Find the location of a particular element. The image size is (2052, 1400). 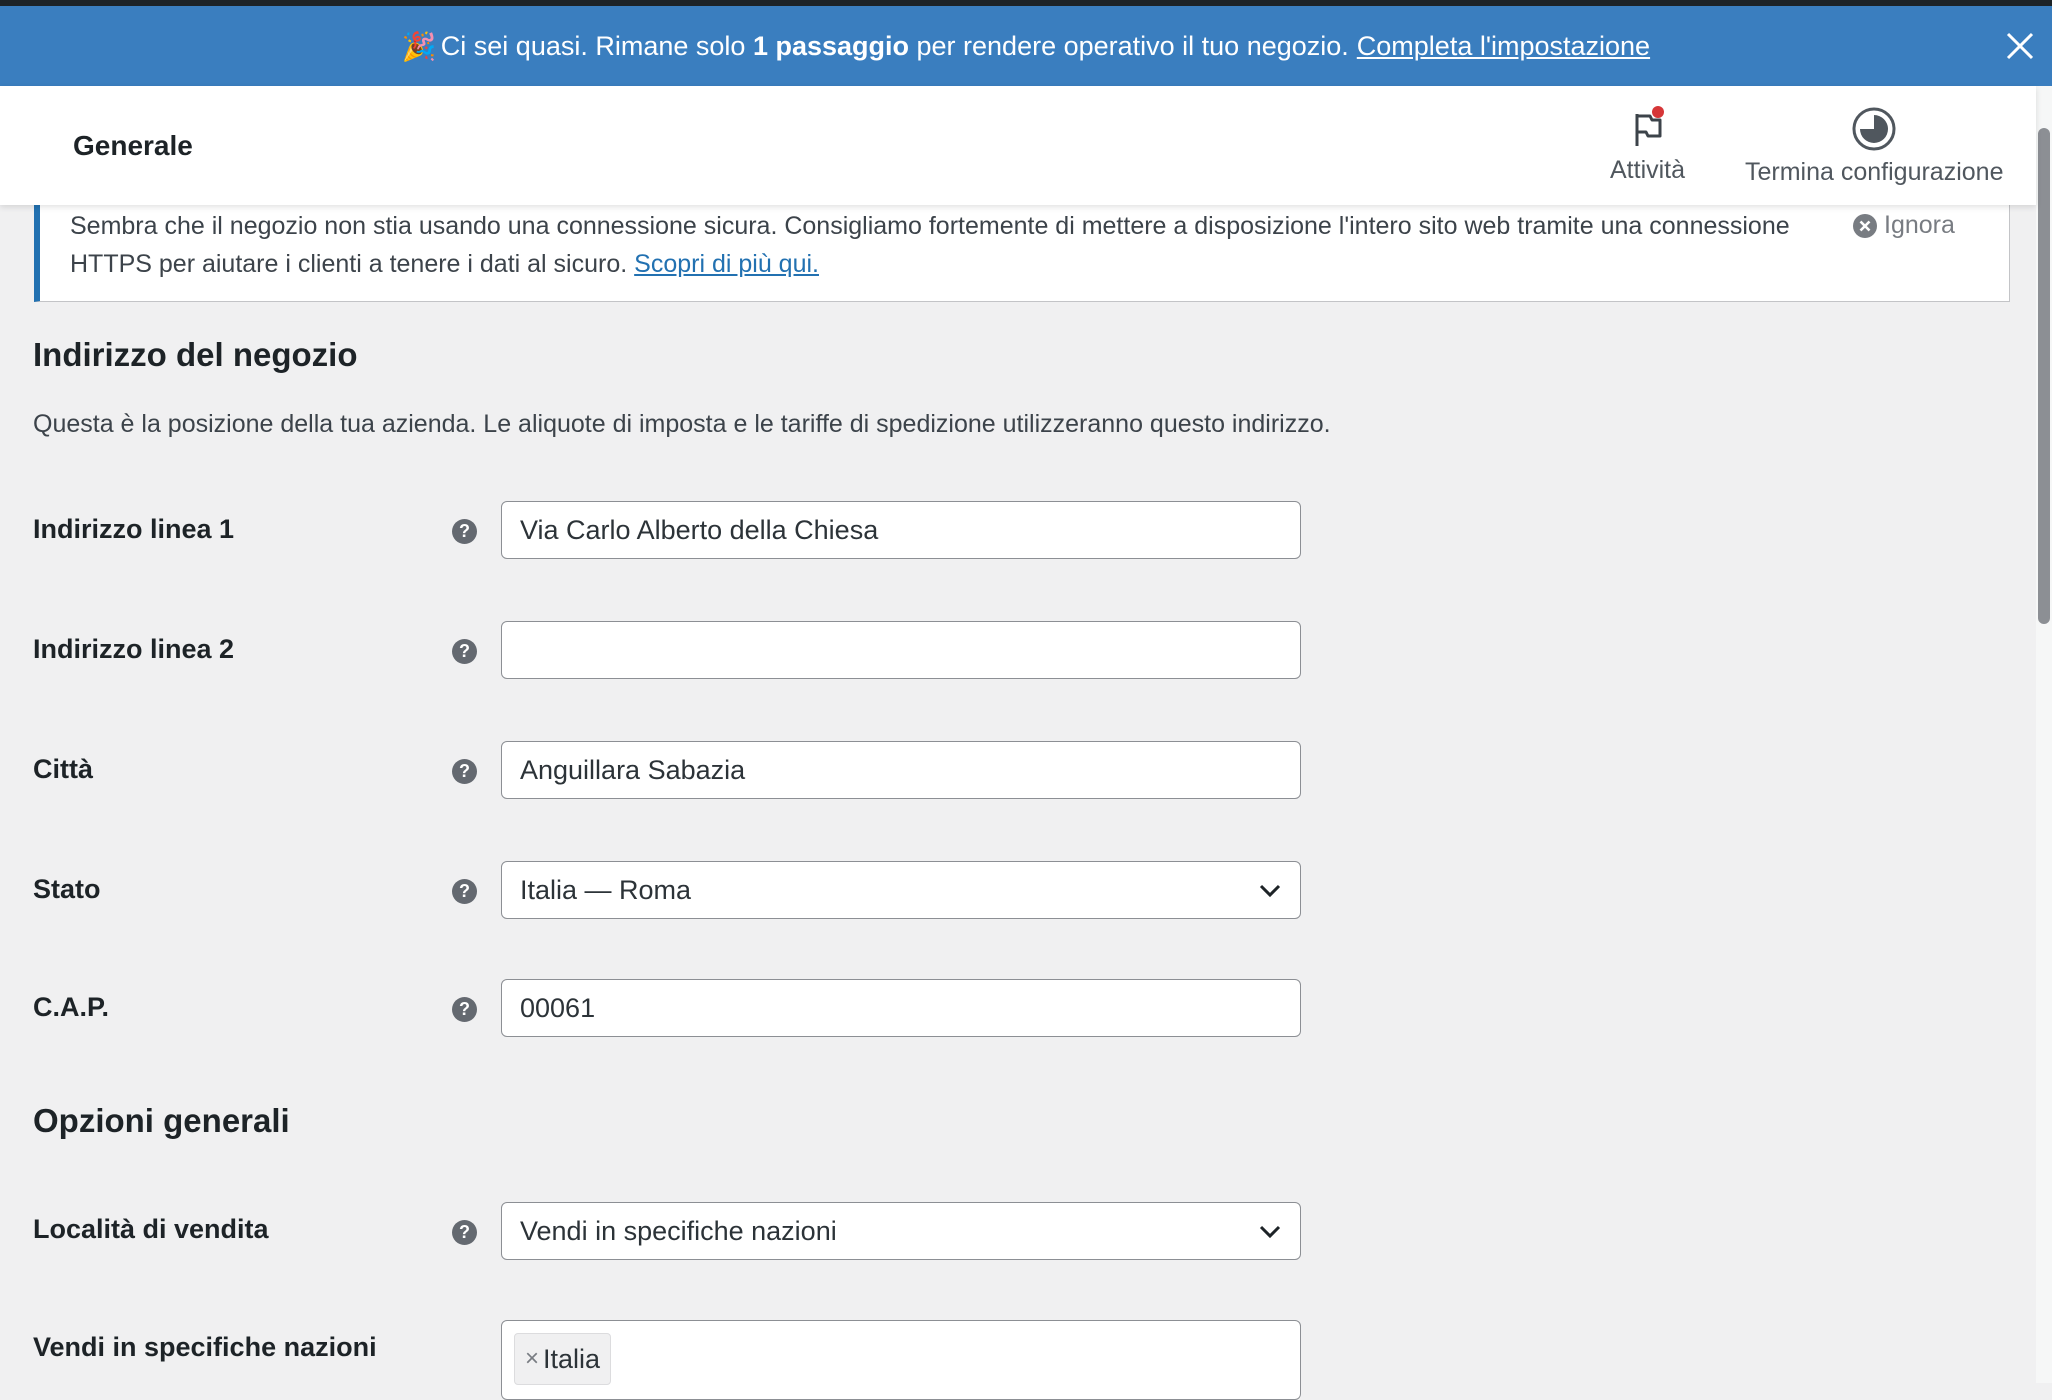

state-select-value: Italia — Roma is located at coordinates (606, 889).